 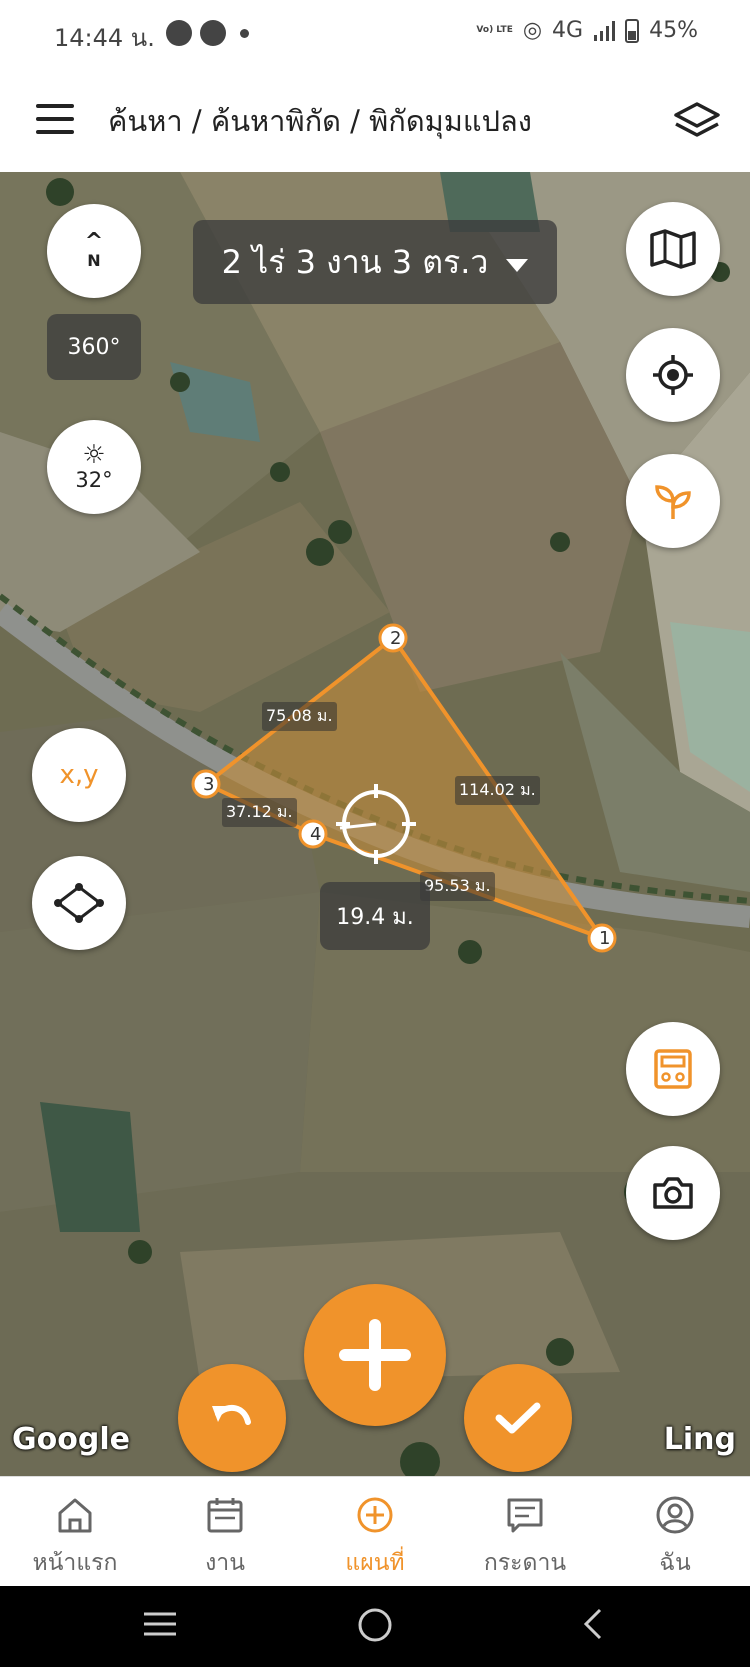 I want to click on nav-map: แผนที่, so click(x=375, y=1531).